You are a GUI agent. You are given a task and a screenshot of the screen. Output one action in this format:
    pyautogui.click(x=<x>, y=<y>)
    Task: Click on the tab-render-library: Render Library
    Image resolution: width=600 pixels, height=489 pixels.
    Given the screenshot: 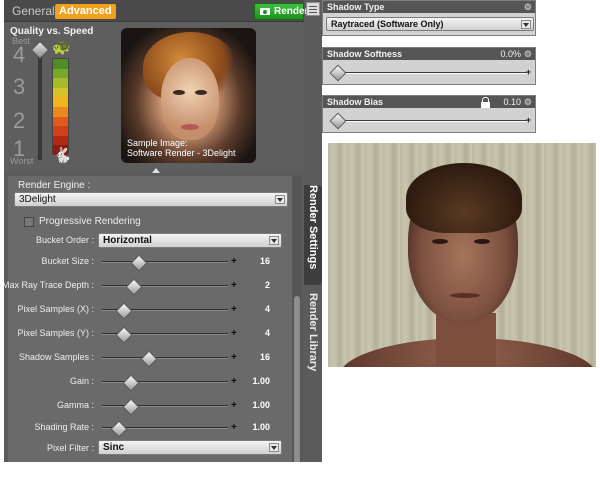 What is the action you would take?
    pyautogui.click(x=313, y=343)
    